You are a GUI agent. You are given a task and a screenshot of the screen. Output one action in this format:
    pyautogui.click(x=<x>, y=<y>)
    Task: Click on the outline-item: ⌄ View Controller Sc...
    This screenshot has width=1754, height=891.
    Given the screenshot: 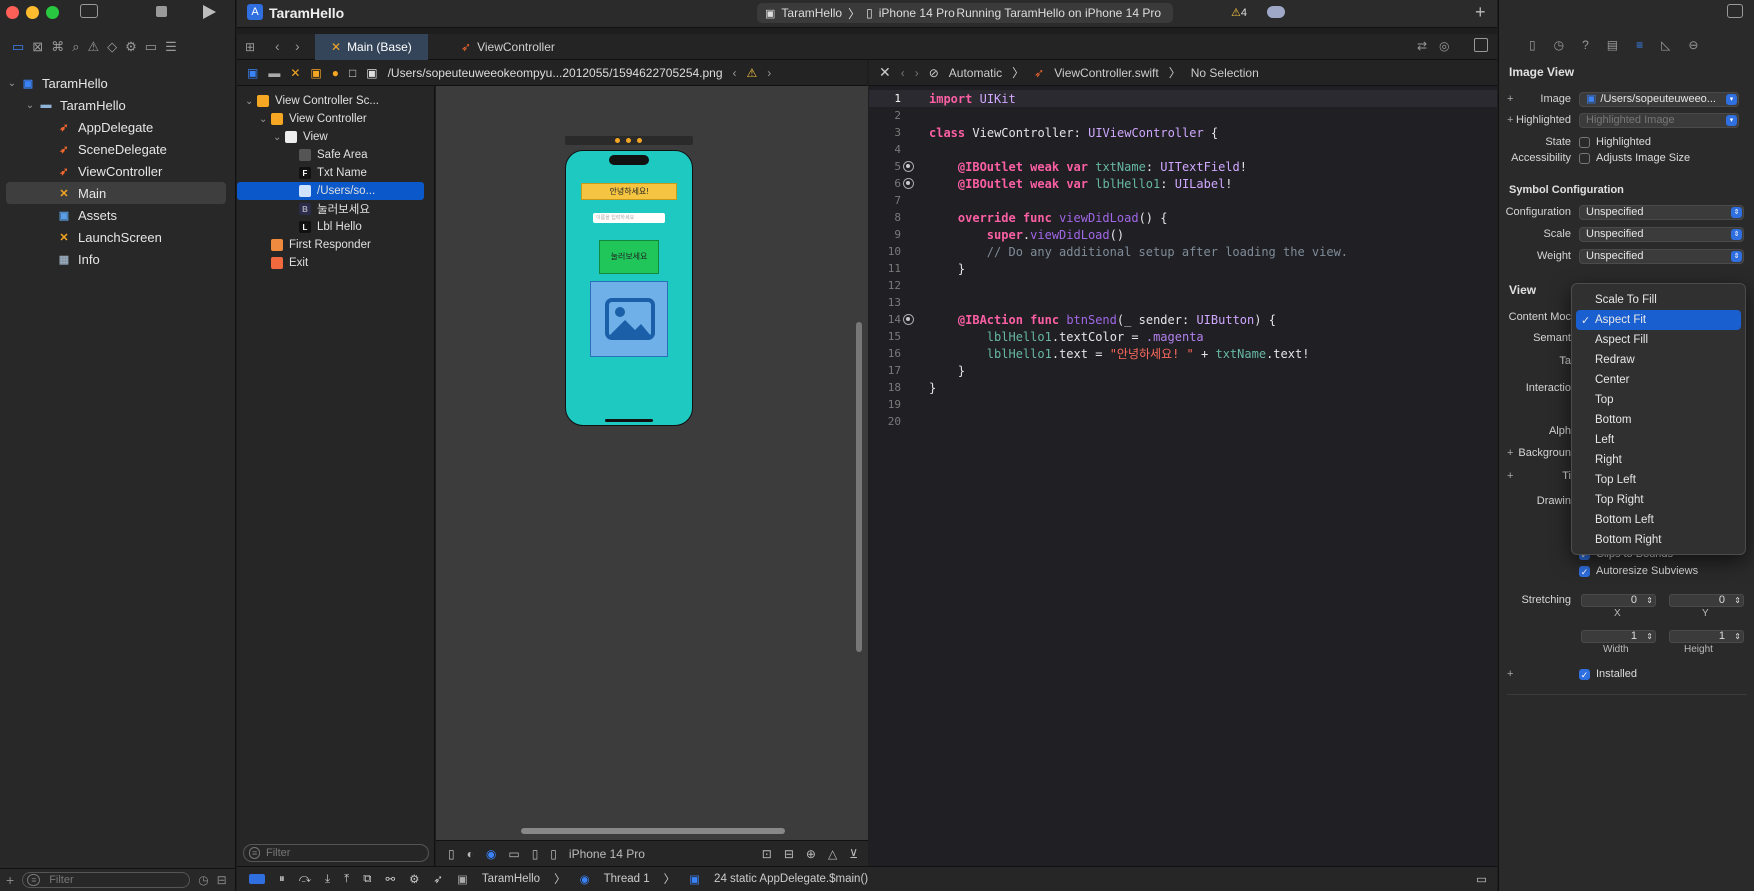 What is the action you would take?
    pyautogui.click(x=335, y=101)
    